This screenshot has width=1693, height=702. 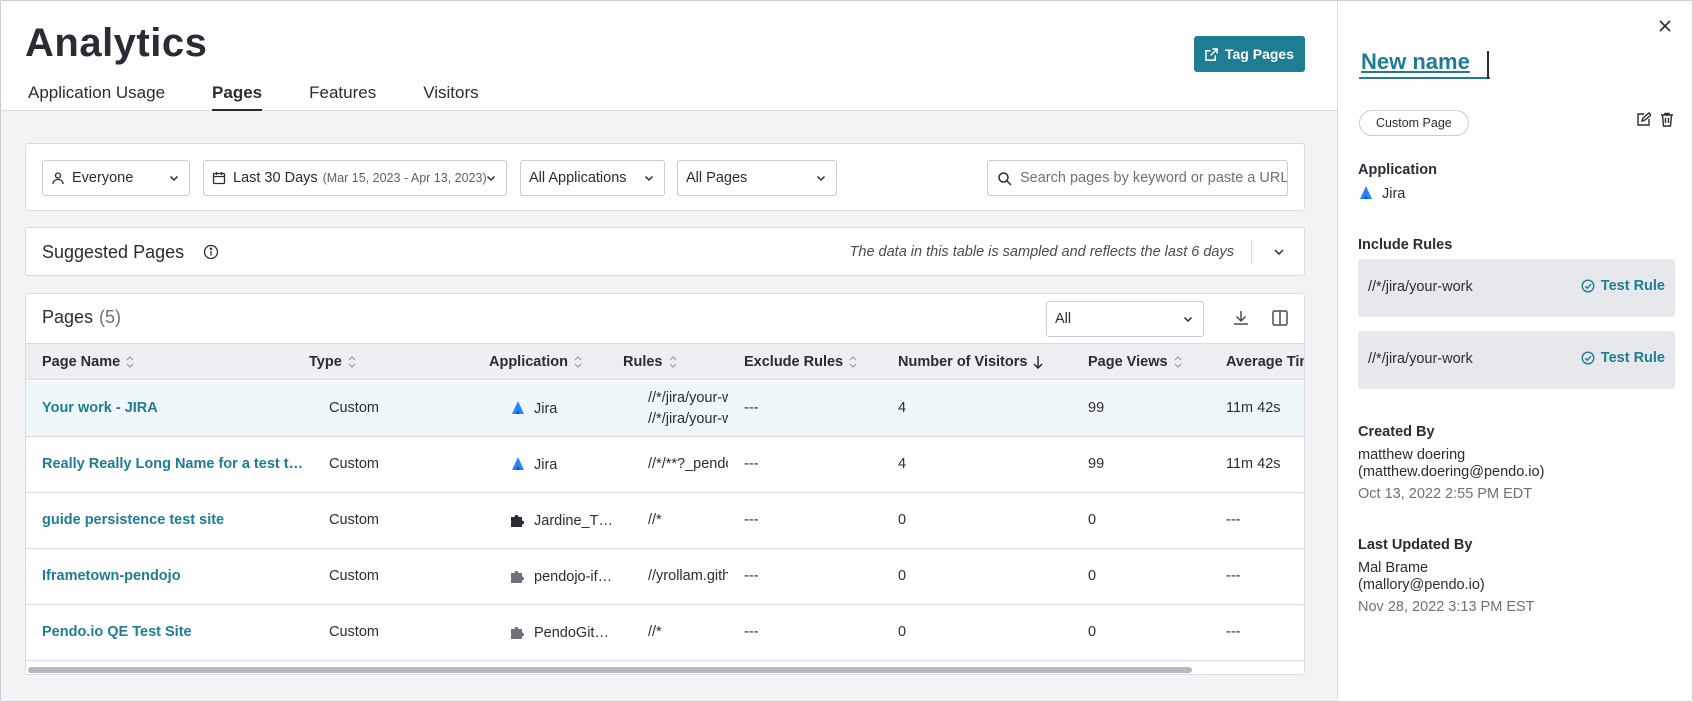 I want to click on tab-features: Features, so click(x=342, y=97).